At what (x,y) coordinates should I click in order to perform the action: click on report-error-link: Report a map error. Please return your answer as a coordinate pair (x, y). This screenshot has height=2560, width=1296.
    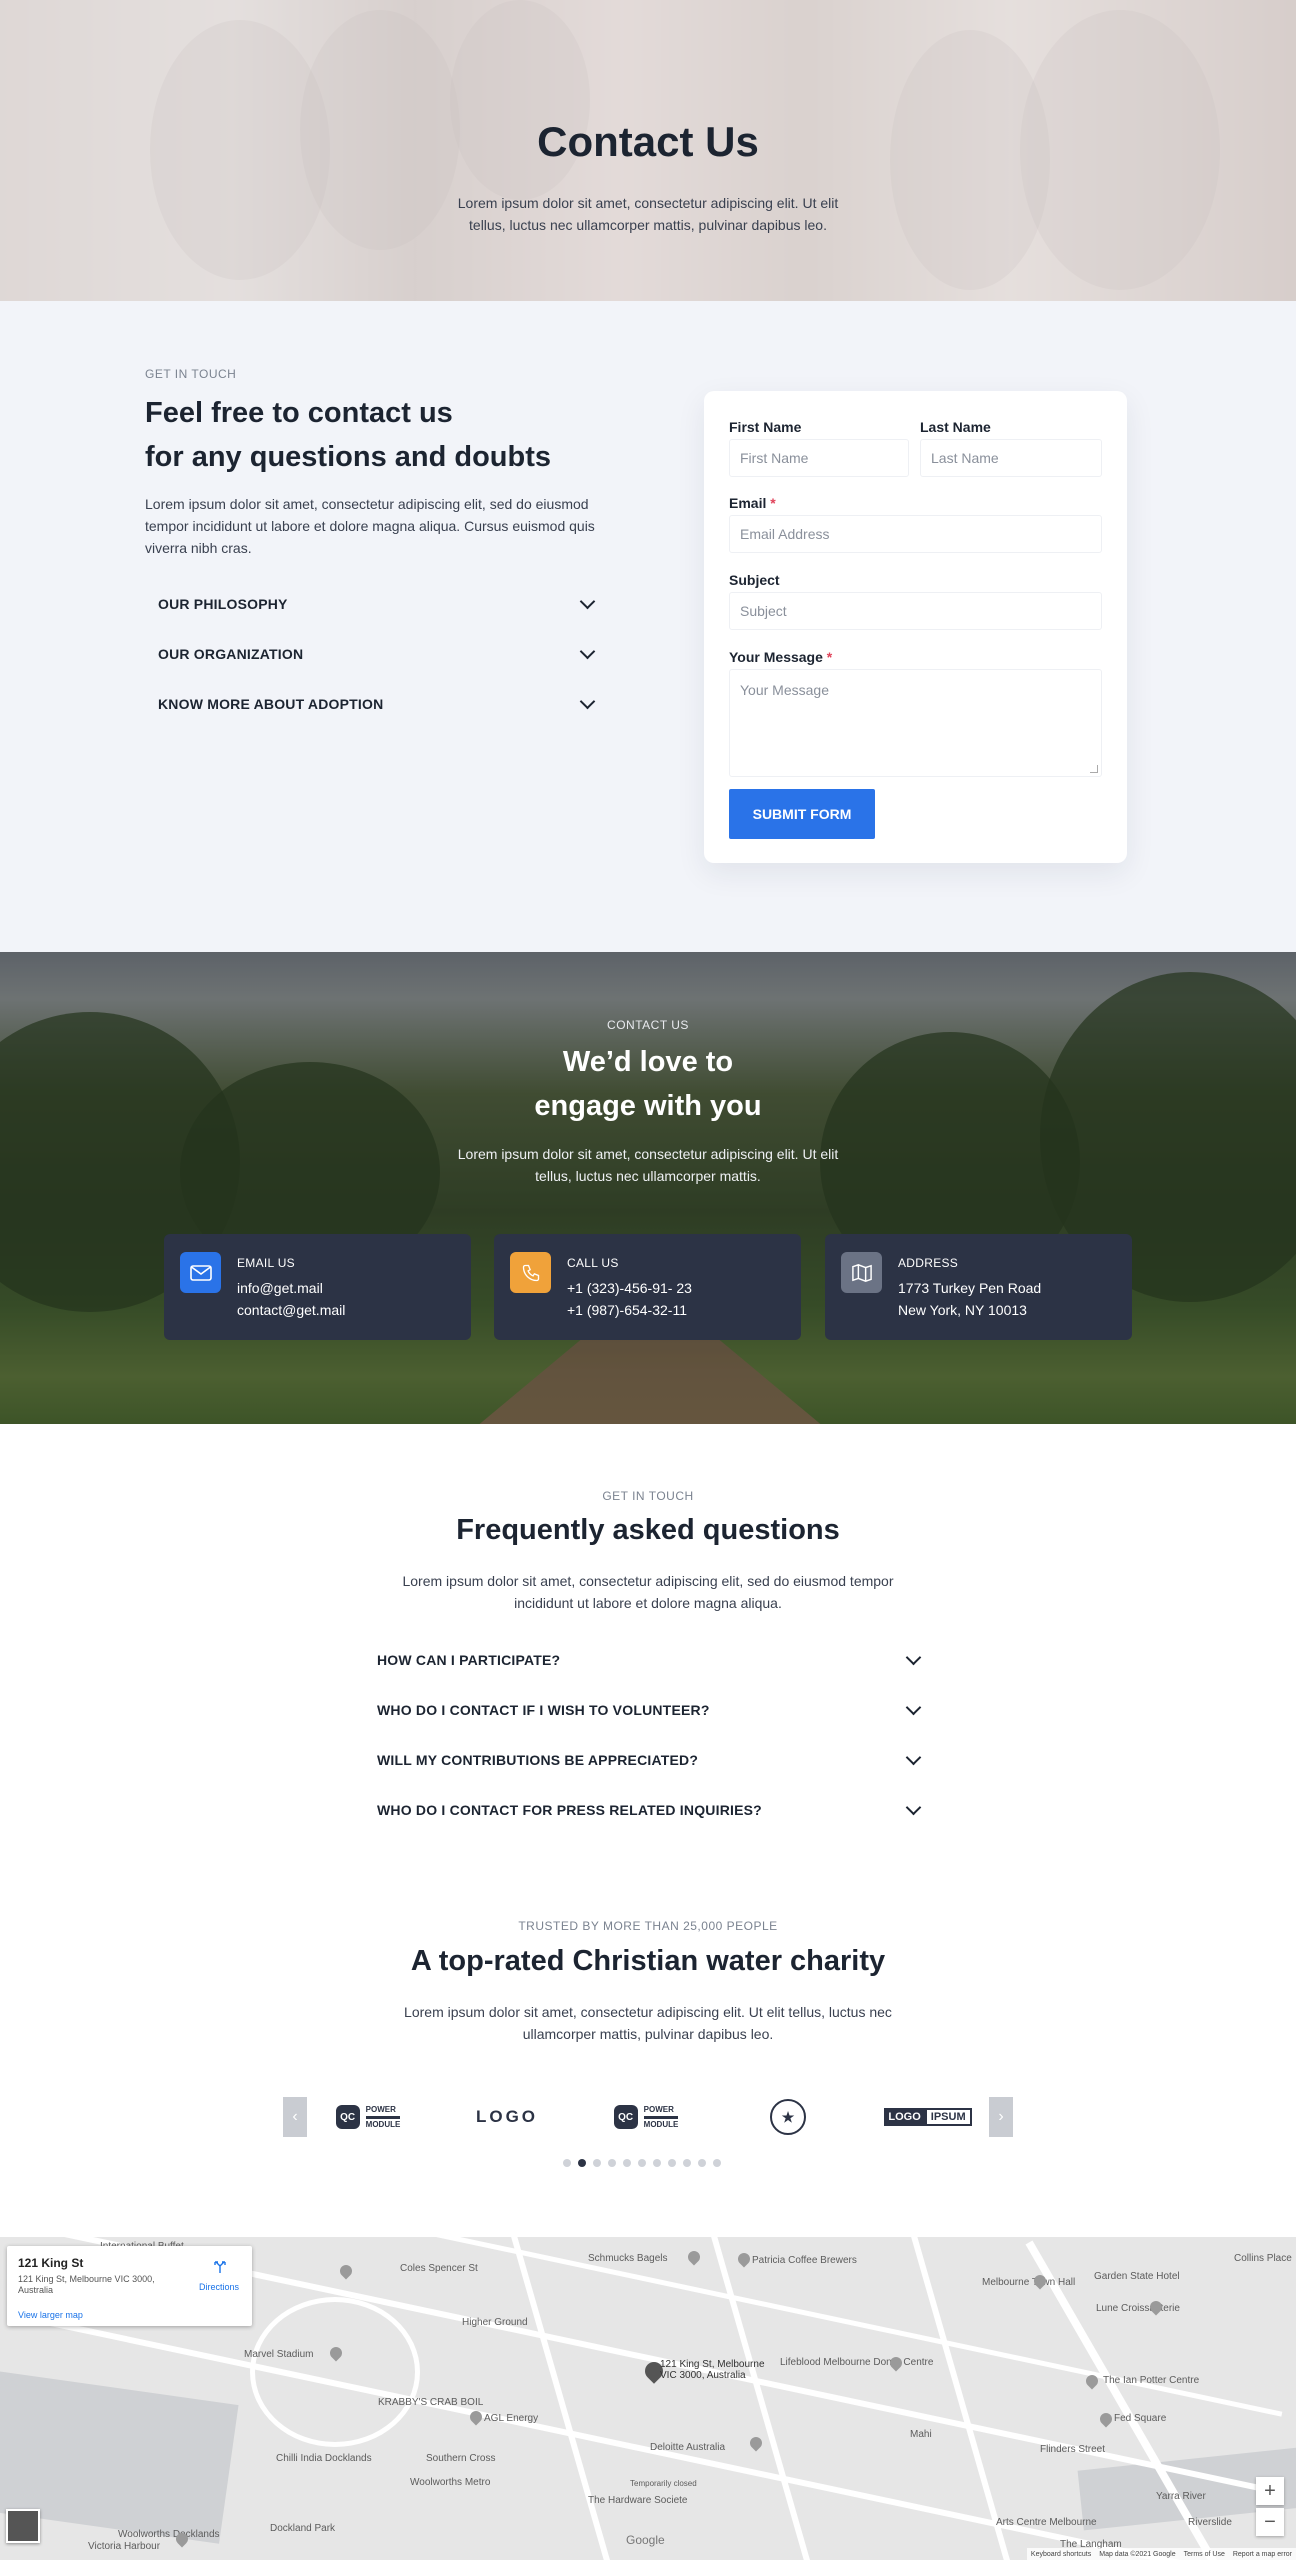
    Looking at the image, I should click on (1262, 2554).